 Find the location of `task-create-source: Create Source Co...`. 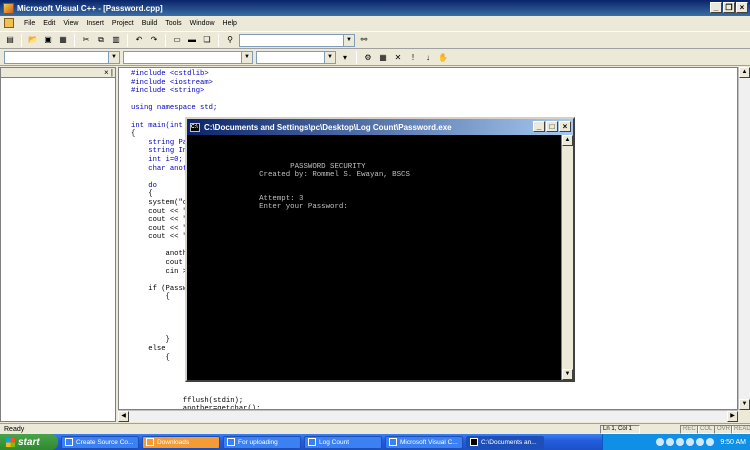

task-create-source: Create Source Co... is located at coordinates (100, 442).